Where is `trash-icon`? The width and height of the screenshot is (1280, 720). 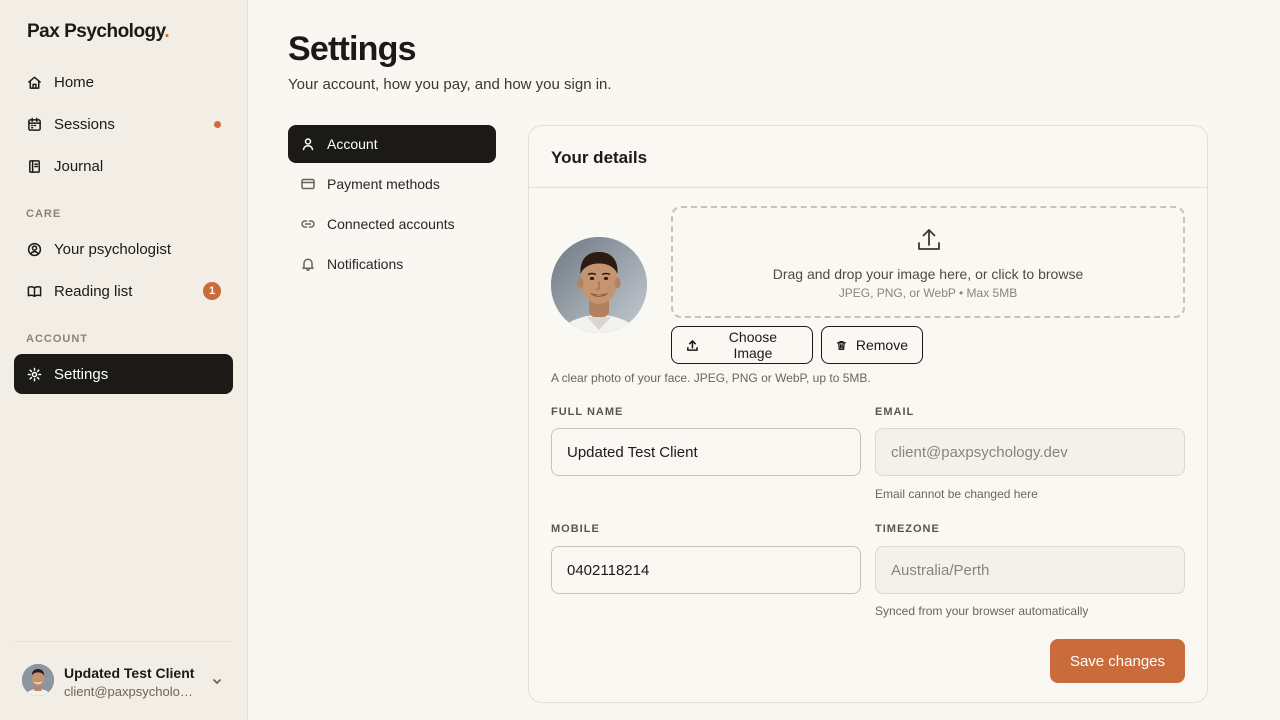
trash-icon is located at coordinates (841, 345).